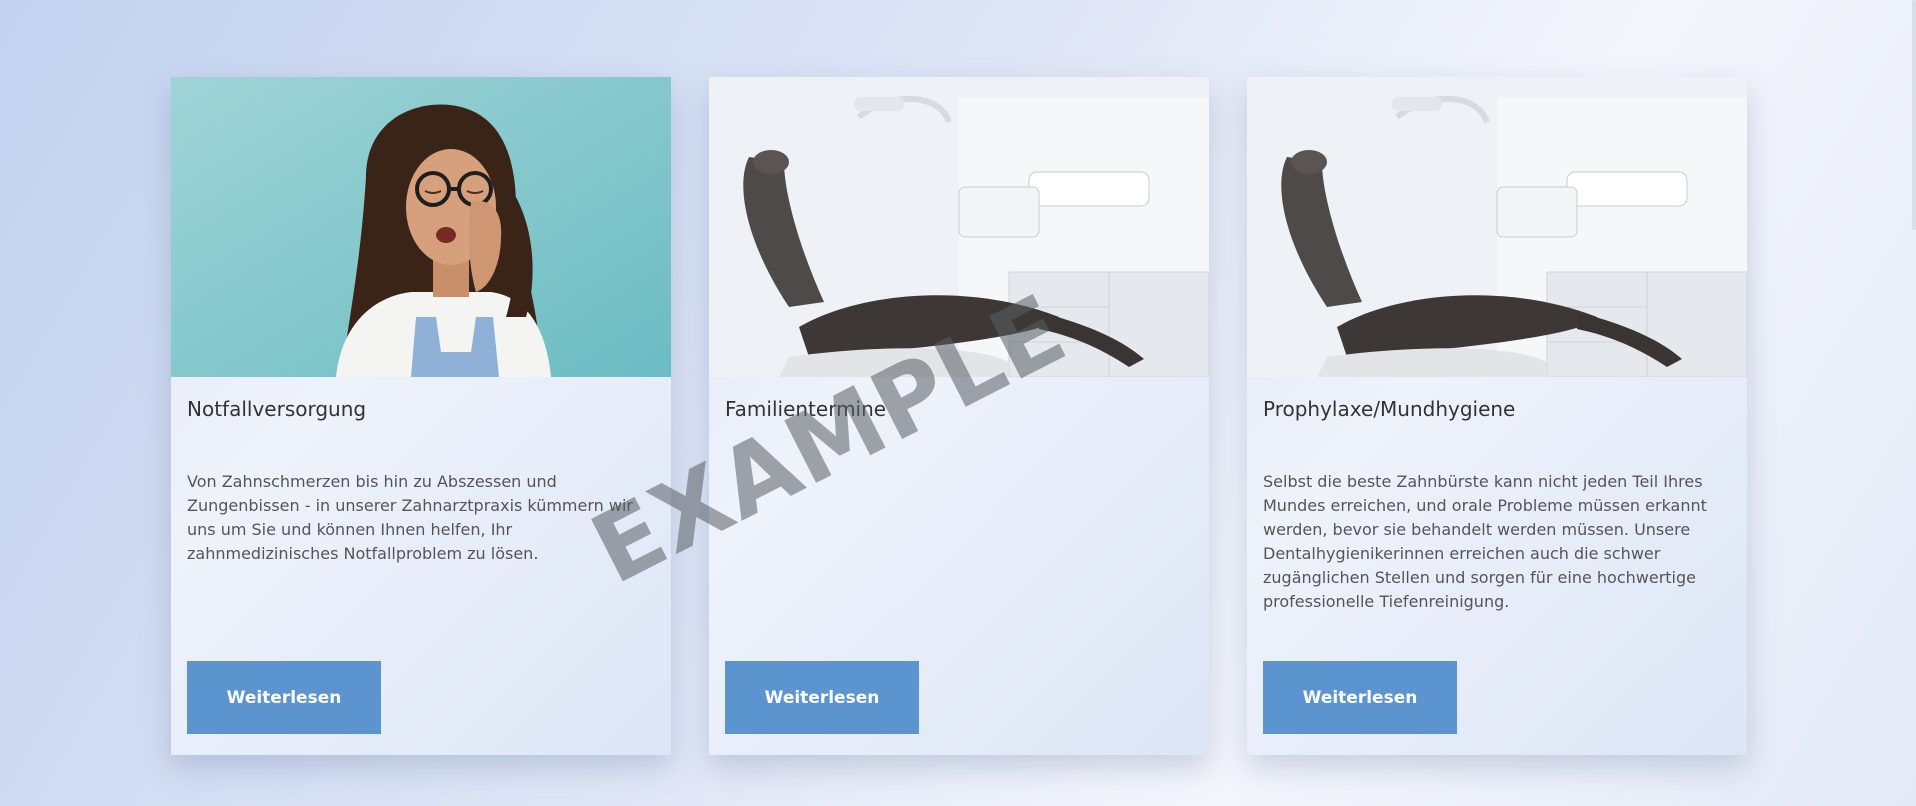 The height and width of the screenshot is (806, 1916). What do you see at coordinates (1389, 409) in the screenshot?
I see `card-title: Prophylaxe/Mundhygiene` at bounding box center [1389, 409].